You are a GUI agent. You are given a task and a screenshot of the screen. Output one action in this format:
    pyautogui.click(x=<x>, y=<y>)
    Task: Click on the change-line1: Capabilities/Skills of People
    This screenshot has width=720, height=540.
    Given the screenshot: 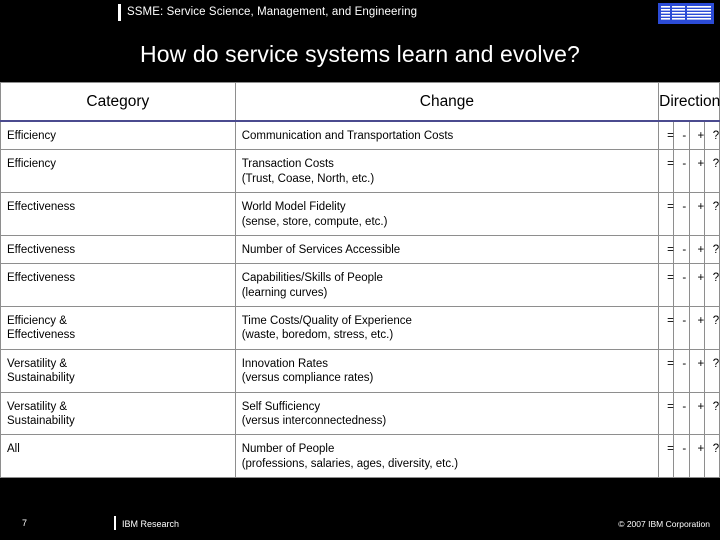 What is the action you would take?
    pyautogui.click(x=312, y=278)
    